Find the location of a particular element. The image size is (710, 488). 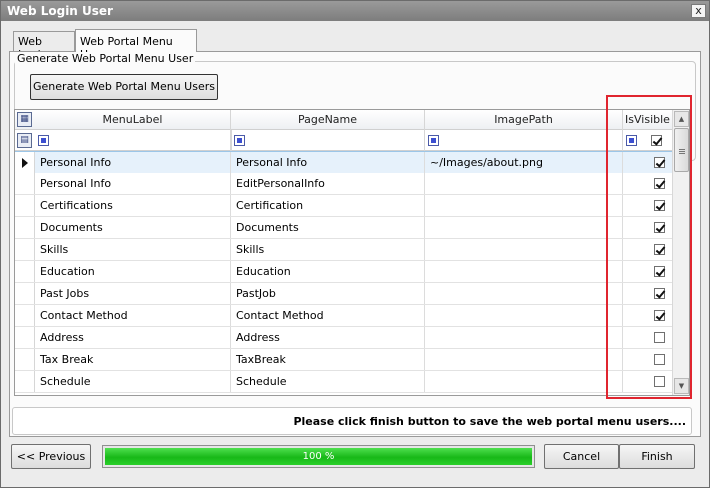

cell-pagename: Address is located at coordinates (328, 337).